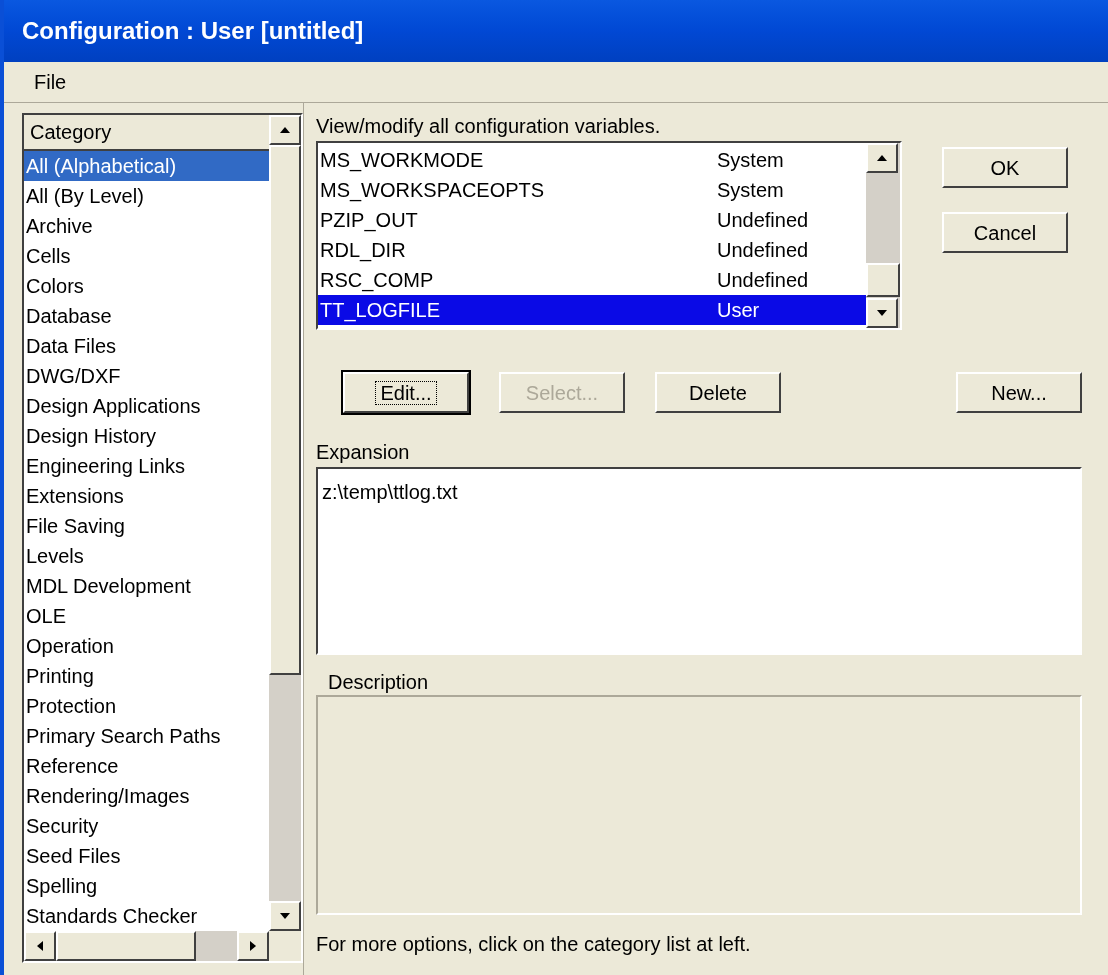  What do you see at coordinates (738, 310) in the screenshot?
I see `variable-level: User` at bounding box center [738, 310].